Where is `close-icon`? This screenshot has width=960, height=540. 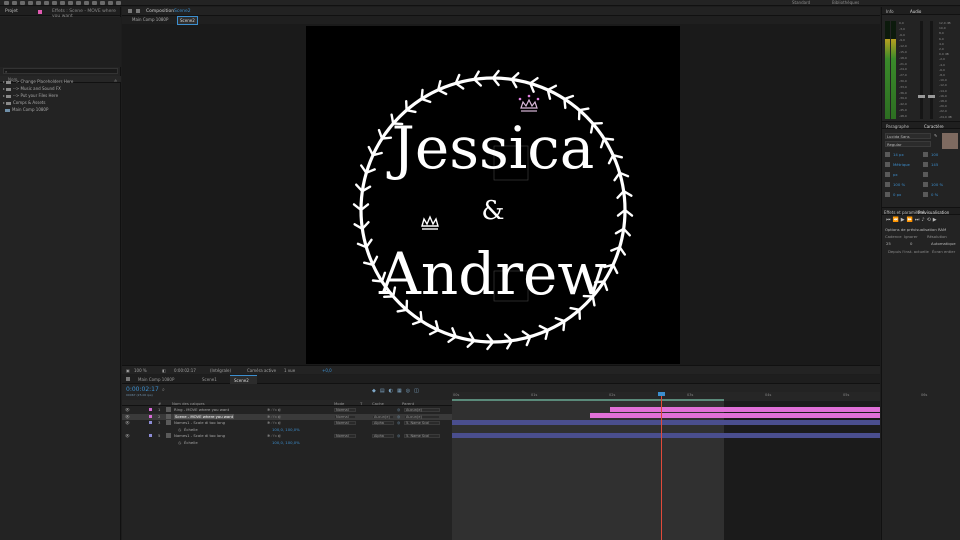
close-icon is located at coordinates (128, 379).